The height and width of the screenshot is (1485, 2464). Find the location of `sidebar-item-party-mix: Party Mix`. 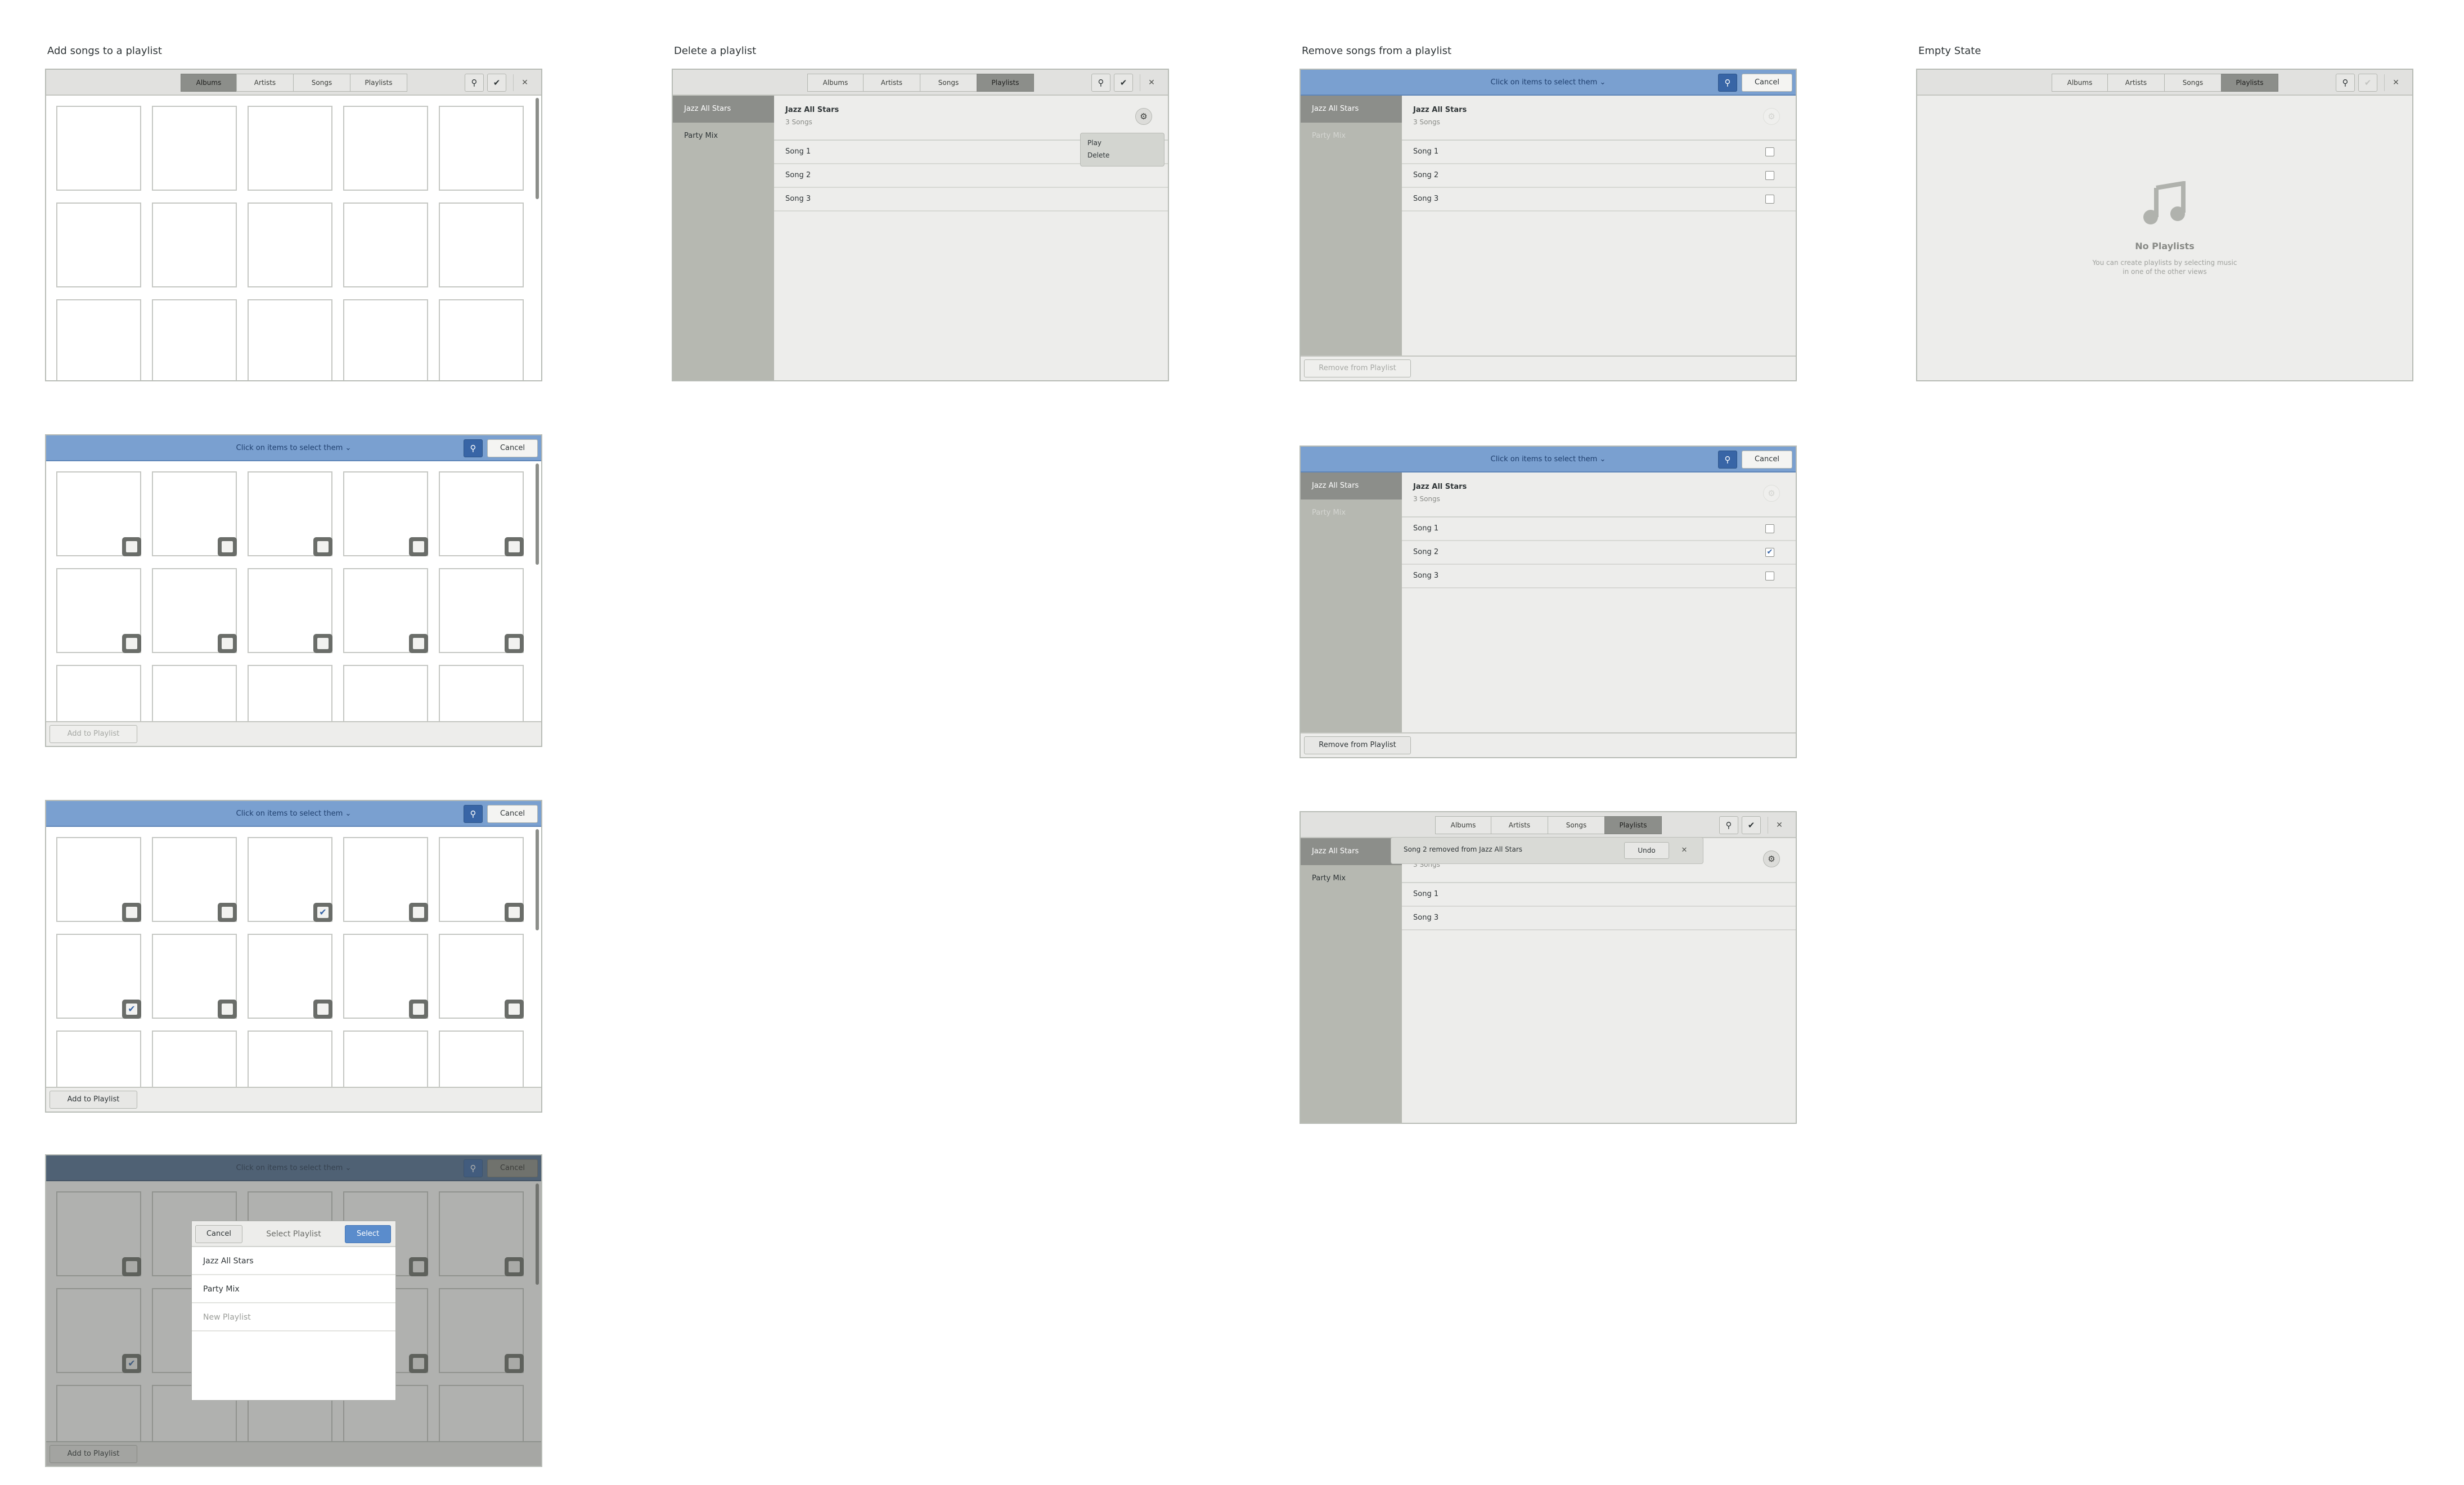

sidebar-item-party-mix: Party Mix is located at coordinates (1351, 878).